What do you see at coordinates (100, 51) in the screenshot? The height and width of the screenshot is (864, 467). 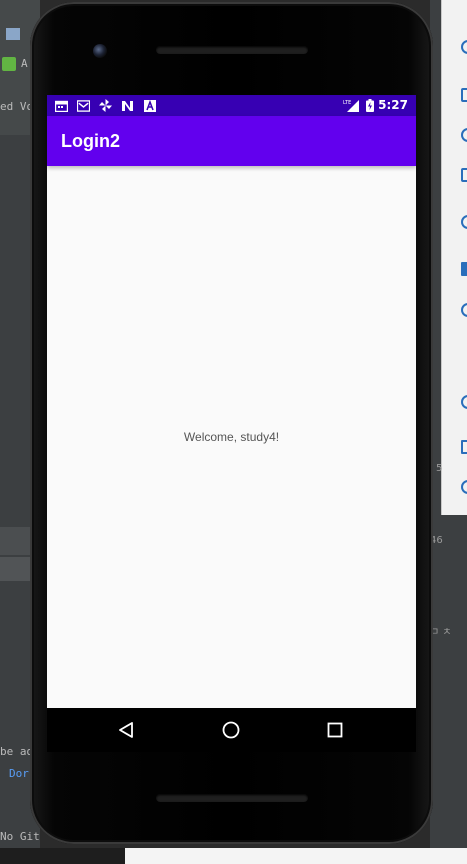 I see `front-camera` at bounding box center [100, 51].